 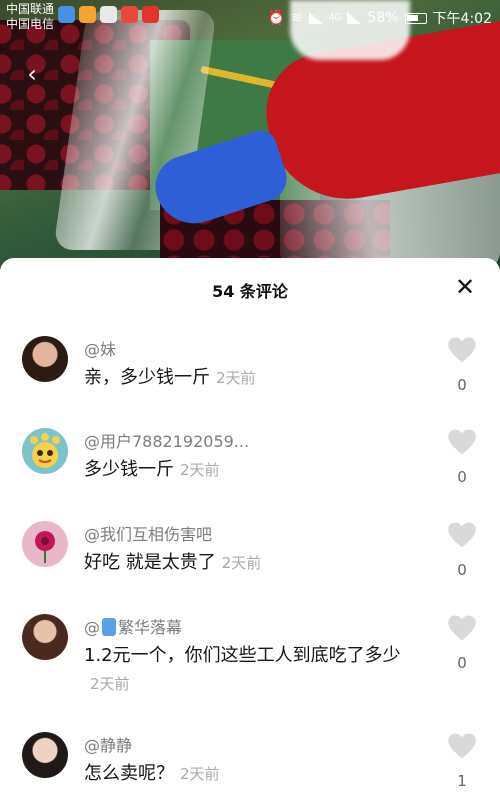 What do you see at coordinates (383, 18) in the screenshot?
I see `battery-percent: 58%` at bounding box center [383, 18].